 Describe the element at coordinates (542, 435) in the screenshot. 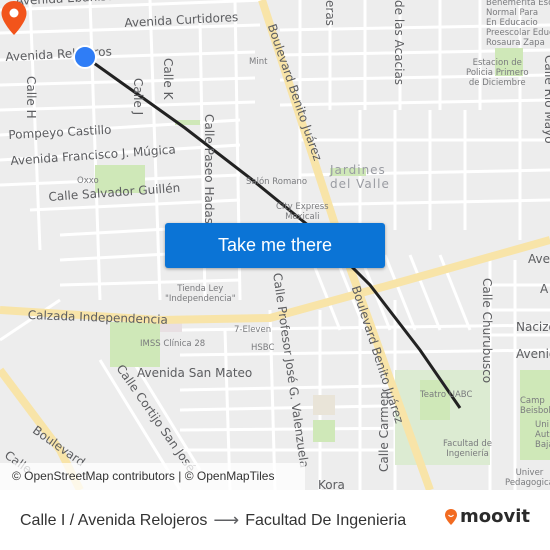

I see `poi-label: Uni Aut Baja` at that location.